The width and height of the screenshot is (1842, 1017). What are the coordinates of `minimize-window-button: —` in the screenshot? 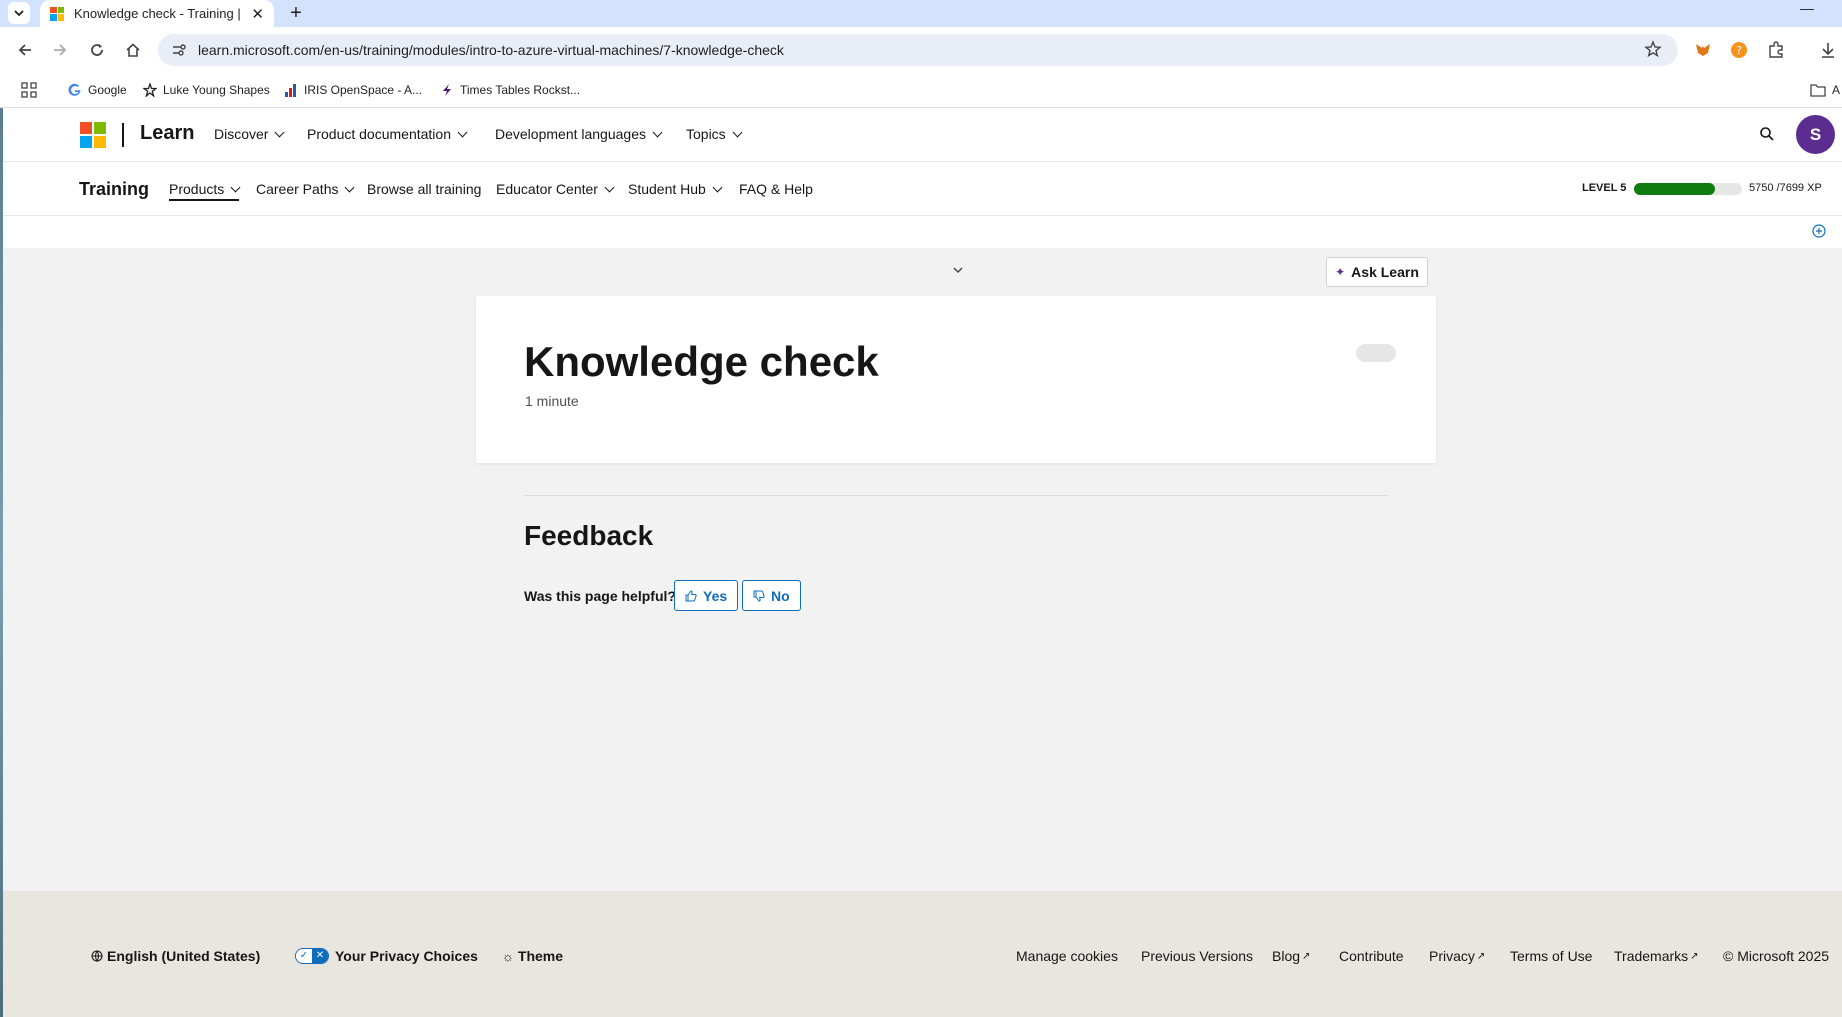 It's located at (1807, 8).